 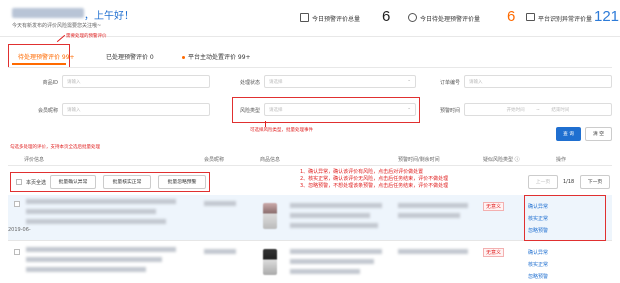 What do you see at coordinates (310, 160) in the screenshot?
I see `table-header: 评价信息 会员昵称 商品信息 预警时间/剩余时间 疑似风险类型 ⓘ 操作` at bounding box center [310, 160].